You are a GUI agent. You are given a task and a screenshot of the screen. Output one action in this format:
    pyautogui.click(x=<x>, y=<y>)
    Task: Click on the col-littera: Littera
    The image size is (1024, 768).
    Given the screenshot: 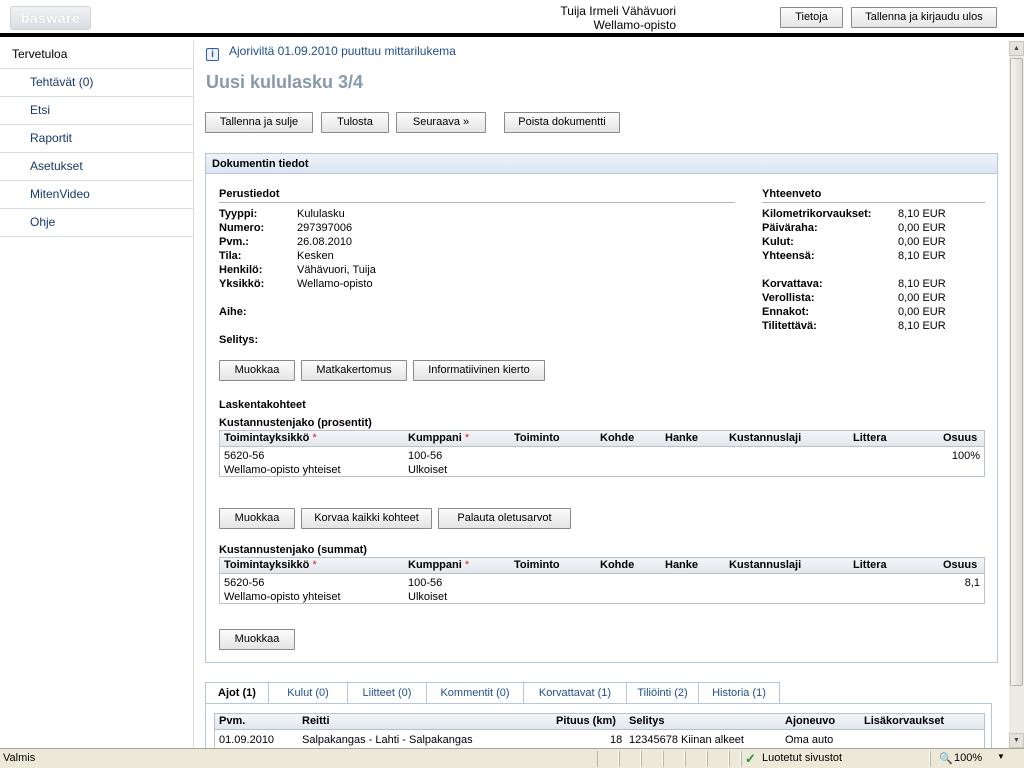 What is the action you would take?
    pyautogui.click(x=870, y=438)
    